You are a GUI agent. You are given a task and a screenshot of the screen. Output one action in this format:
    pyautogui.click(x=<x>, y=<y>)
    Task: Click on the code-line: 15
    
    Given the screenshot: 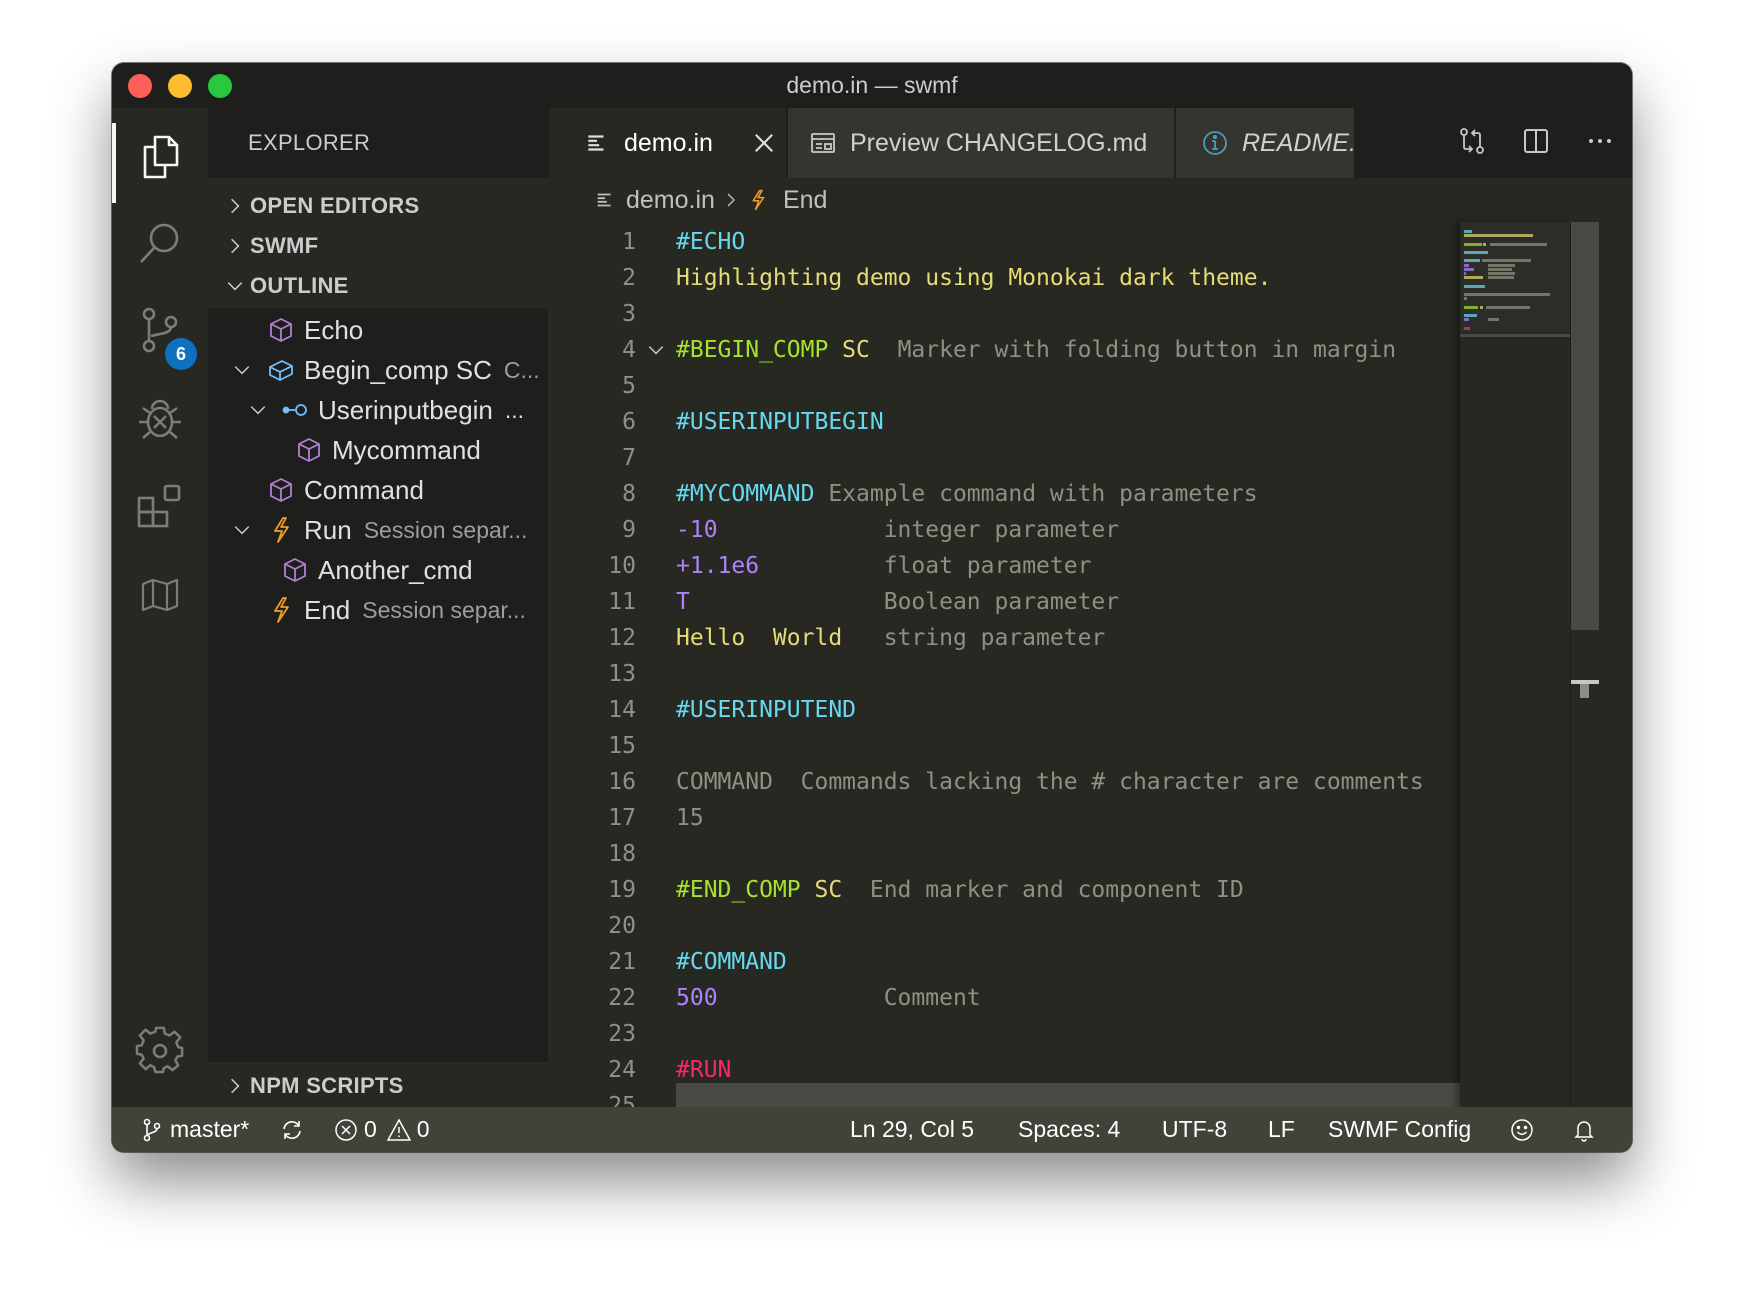 What is the action you would take?
    pyautogui.click(x=1066, y=746)
    